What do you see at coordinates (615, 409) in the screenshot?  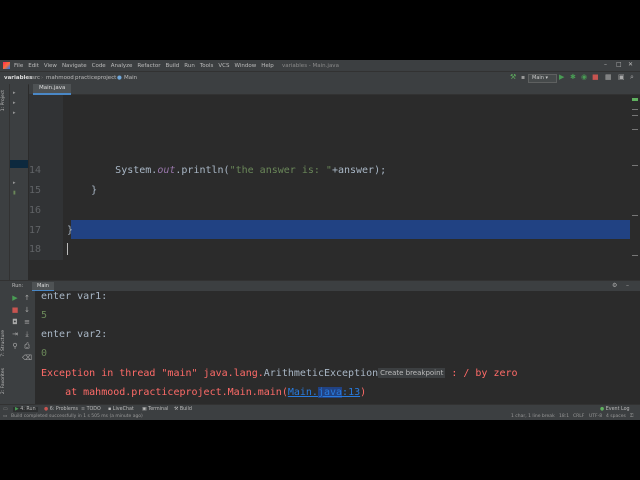 I see `event-log-button: ● Event Log` at bounding box center [615, 409].